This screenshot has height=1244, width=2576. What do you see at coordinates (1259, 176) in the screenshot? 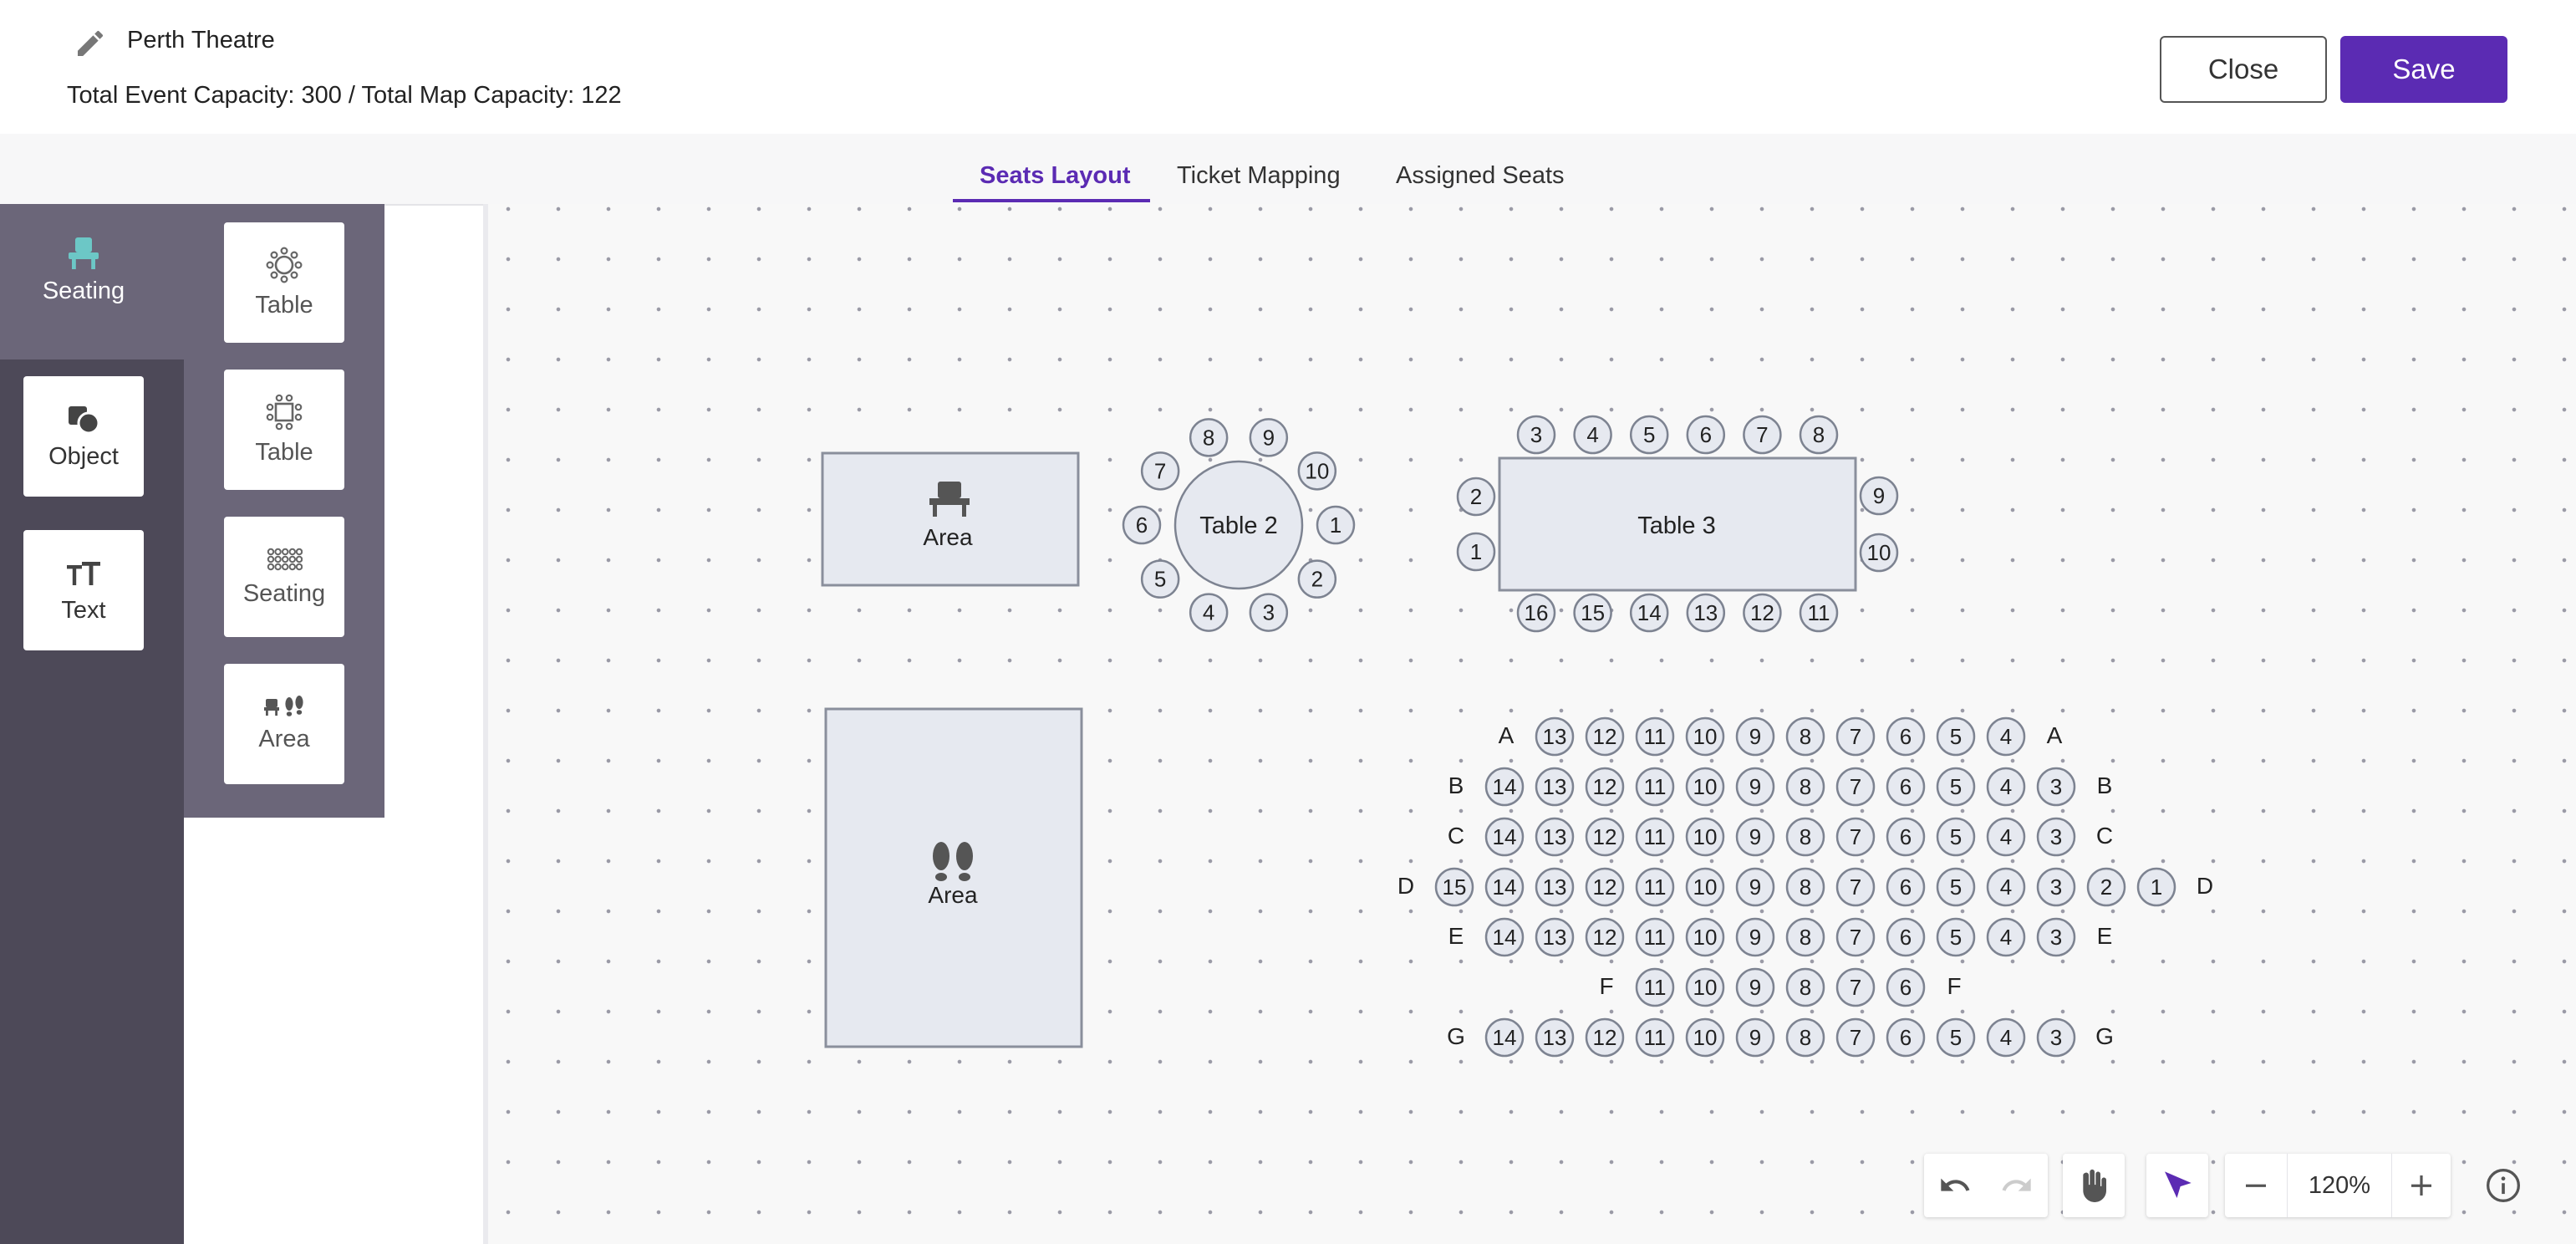
I see `tab-ticket-mapping: Ticket Mapping` at bounding box center [1259, 176].